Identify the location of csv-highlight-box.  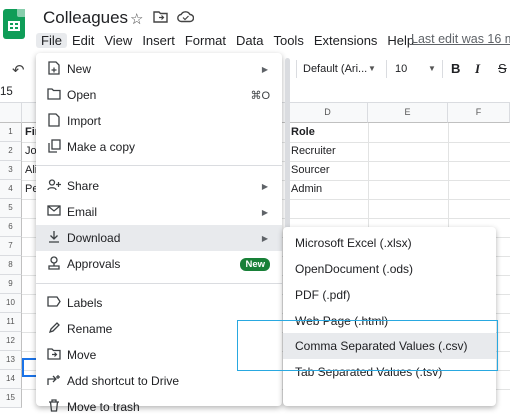
(367, 345).